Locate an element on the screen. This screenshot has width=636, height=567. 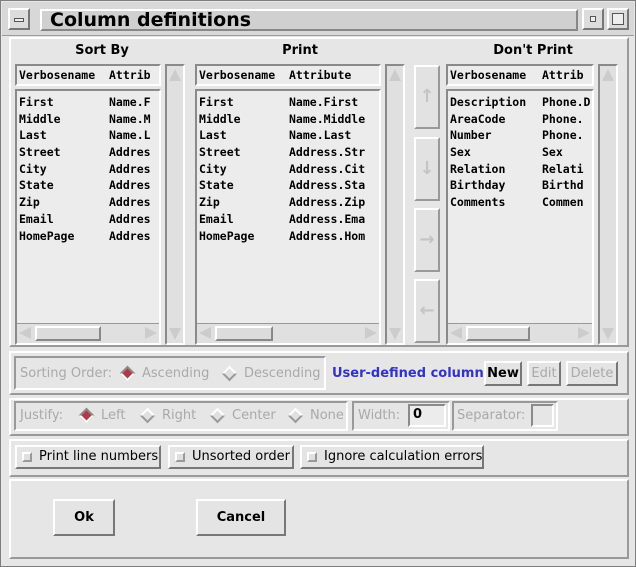
list-item: Zip Addres is located at coordinates (88, 202).